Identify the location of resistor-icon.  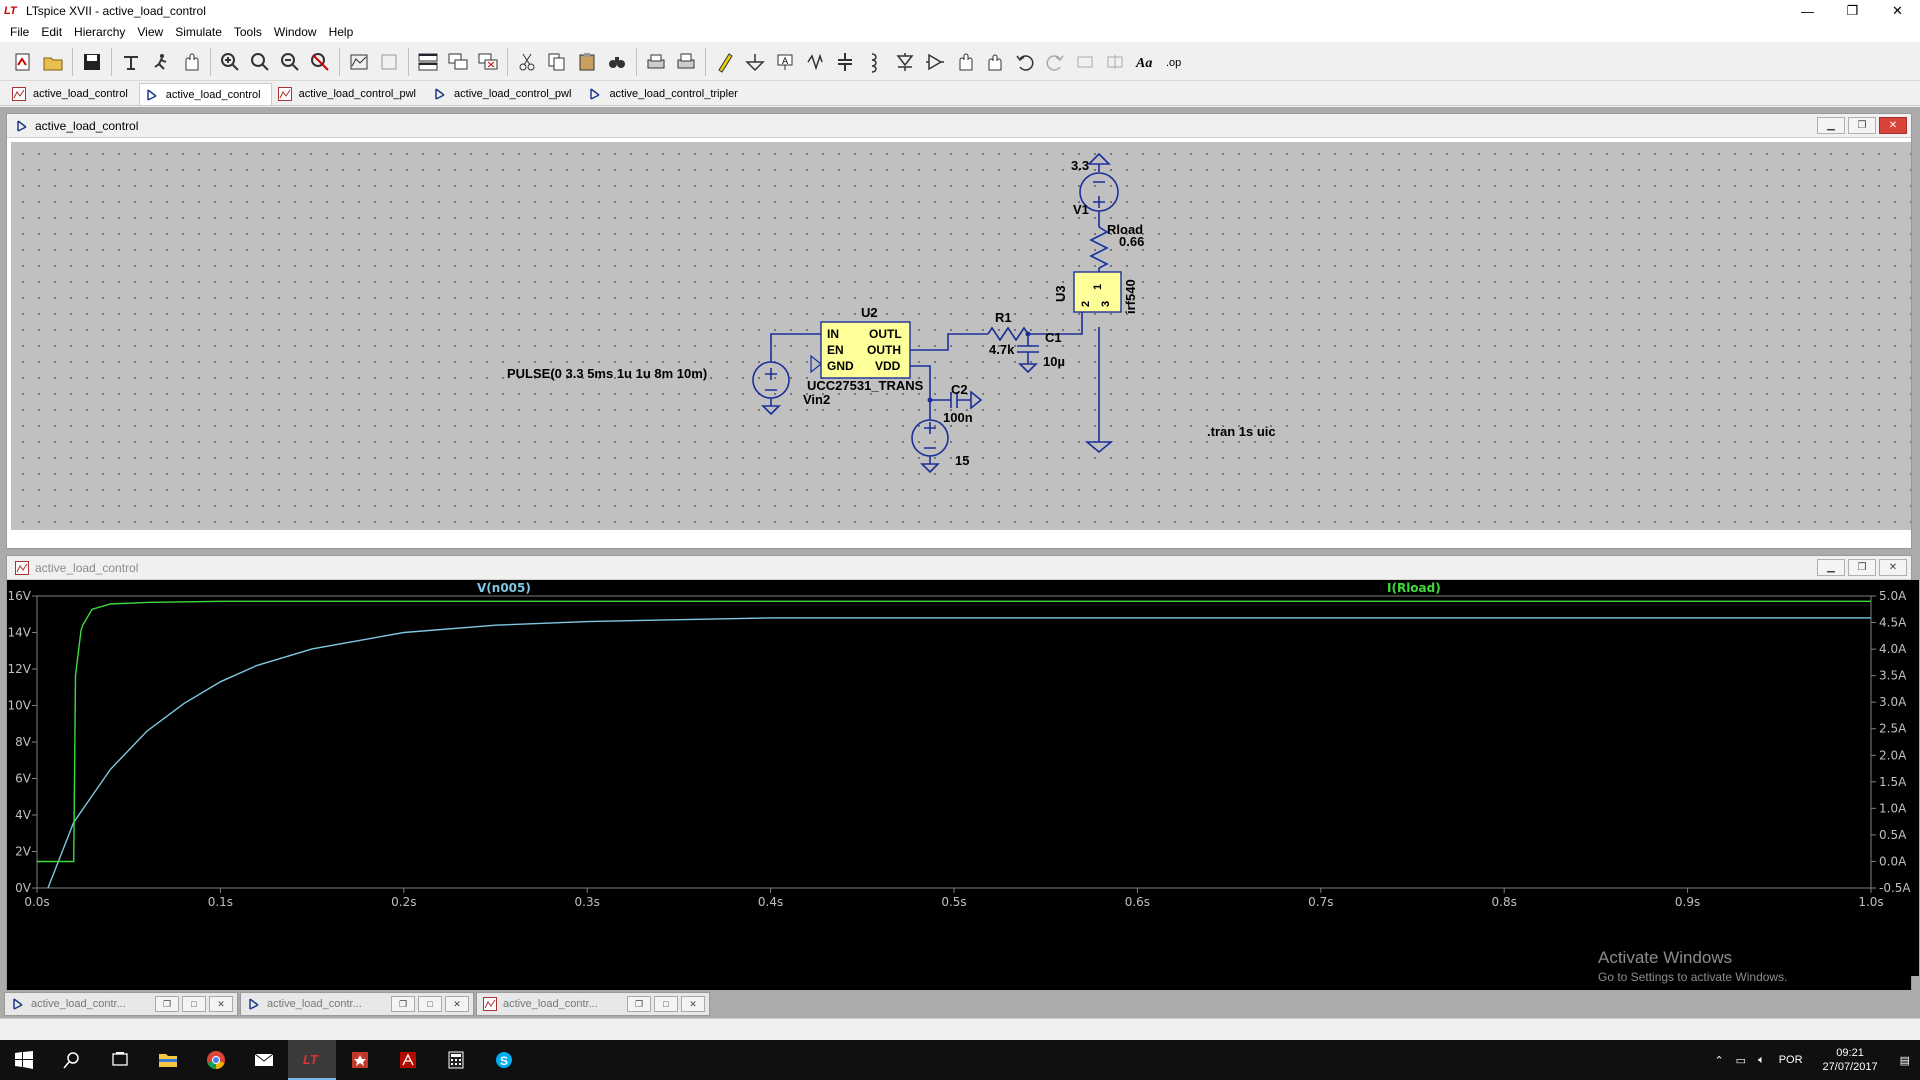
(815, 62).